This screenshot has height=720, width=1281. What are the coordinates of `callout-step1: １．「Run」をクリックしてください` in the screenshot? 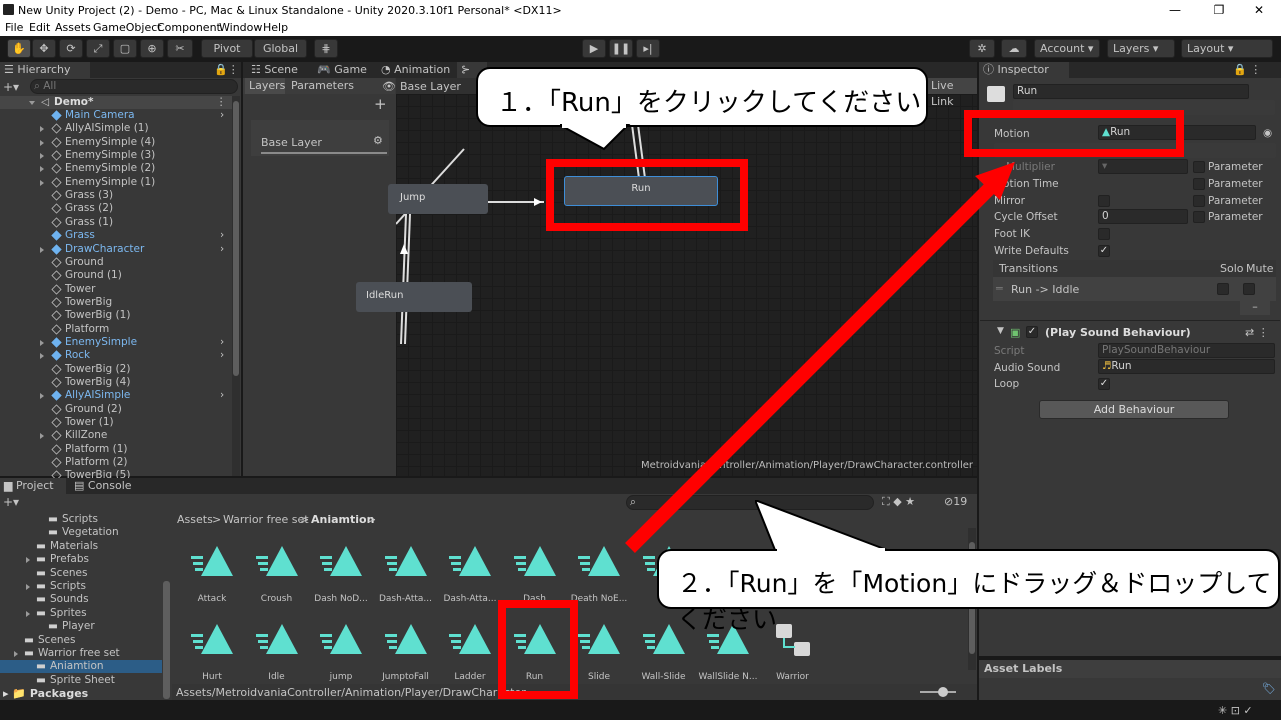 It's located at (702, 97).